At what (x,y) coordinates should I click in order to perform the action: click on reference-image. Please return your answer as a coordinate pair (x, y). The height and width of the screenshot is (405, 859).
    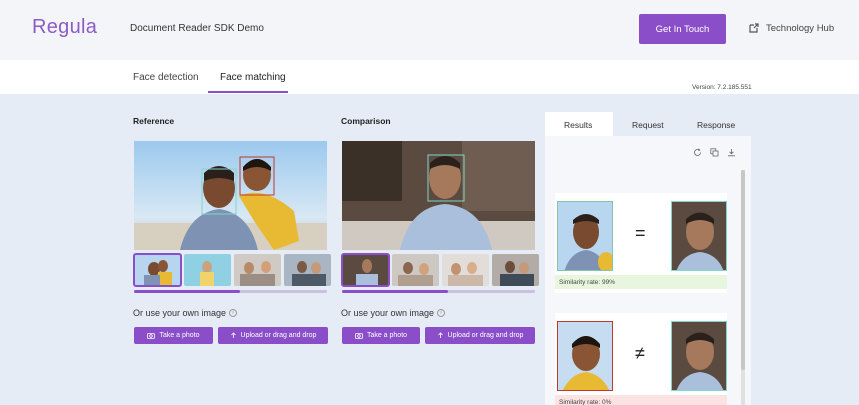
    Looking at the image, I should click on (230, 195).